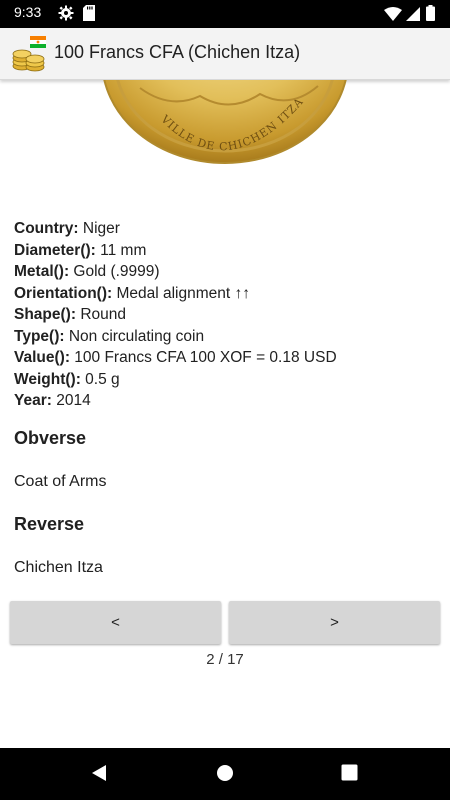 The width and height of the screenshot is (450, 800). I want to click on system-nav-bar, so click(225, 774).